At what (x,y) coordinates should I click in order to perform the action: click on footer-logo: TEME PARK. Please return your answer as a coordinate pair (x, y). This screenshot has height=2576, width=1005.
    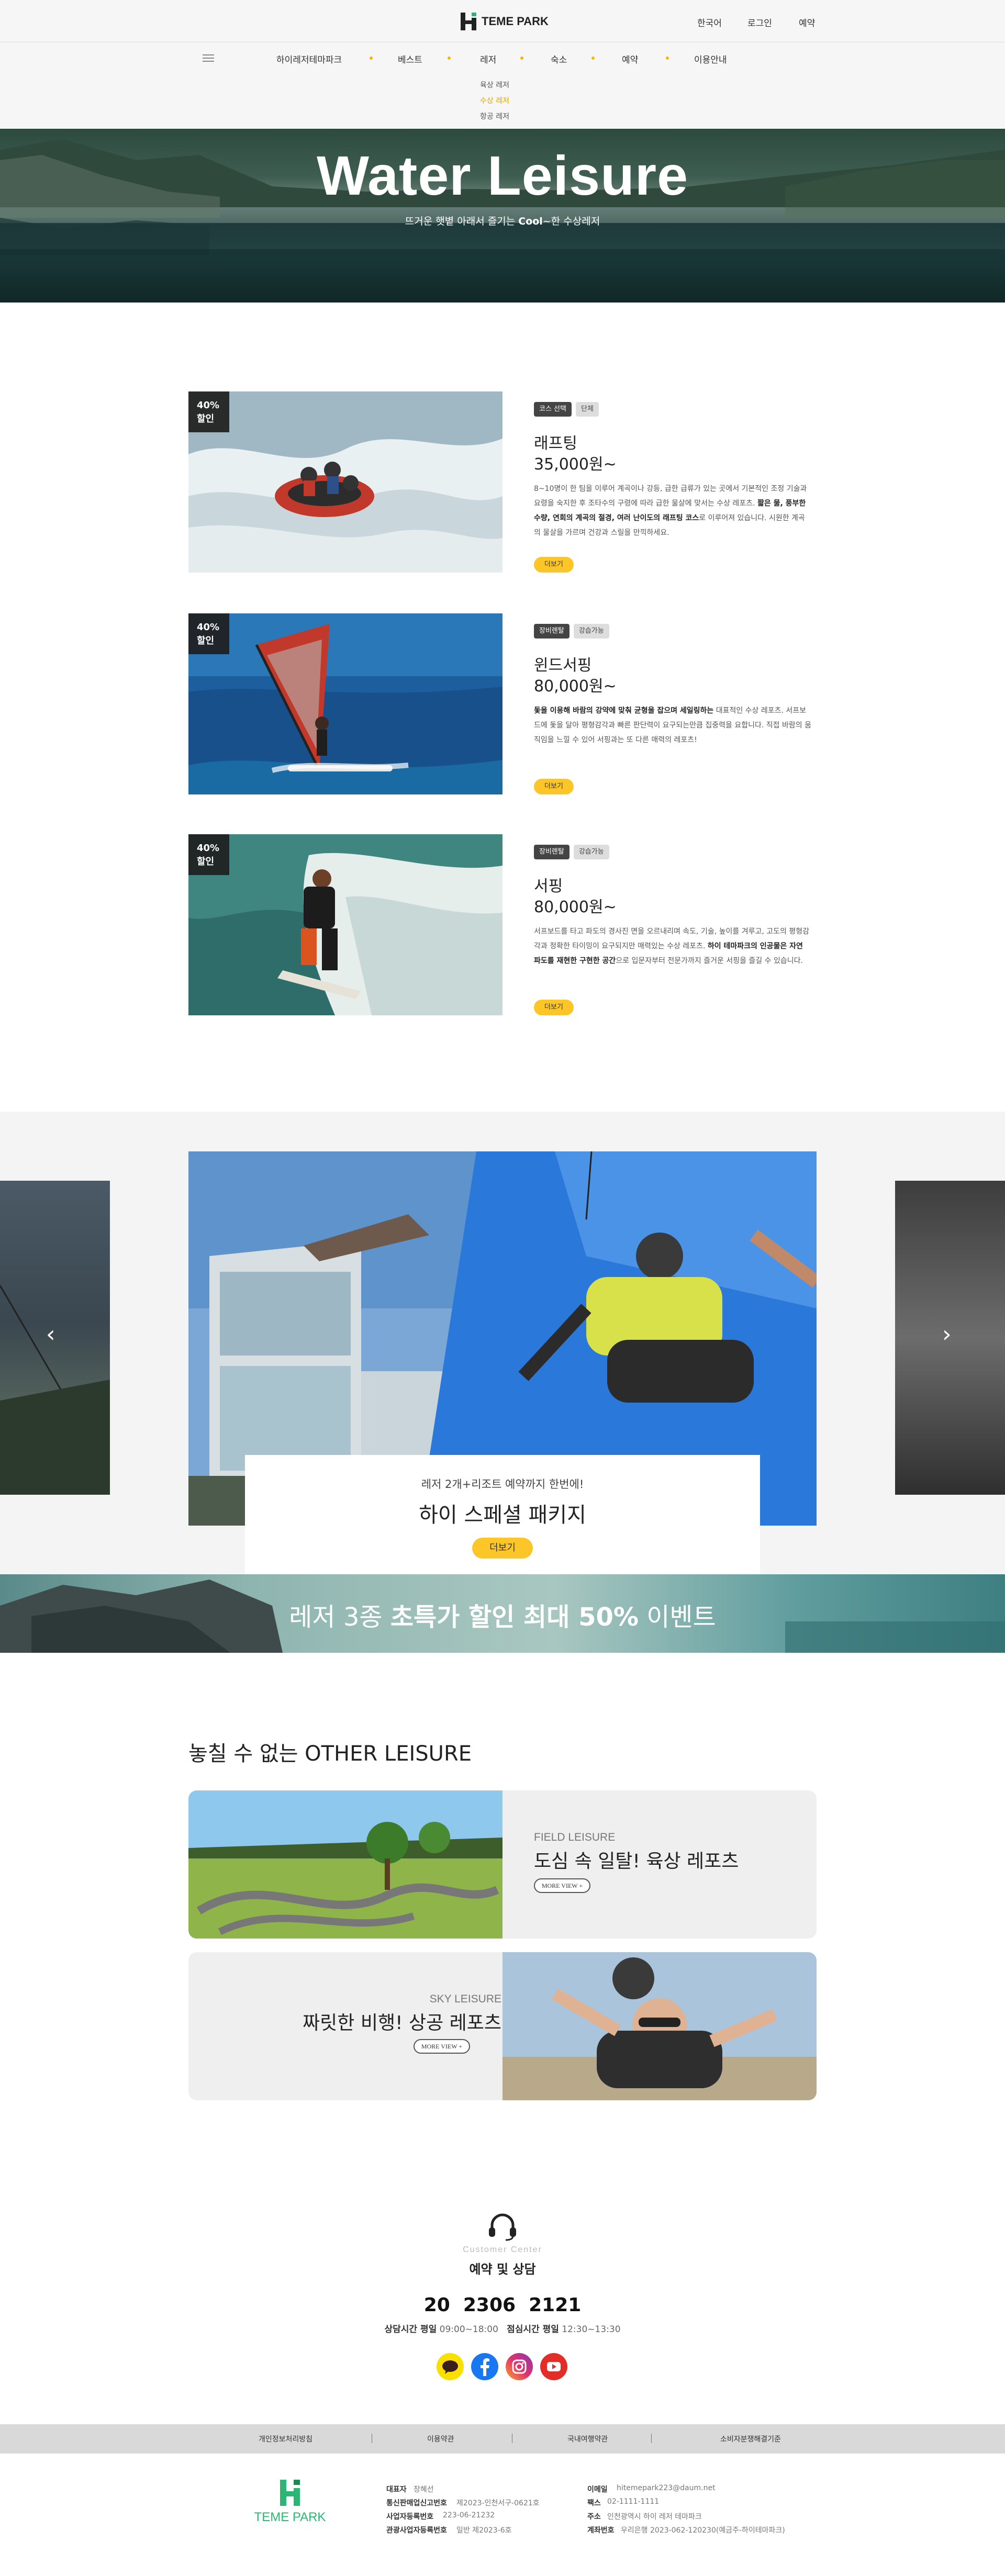
    Looking at the image, I should click on (290, 2502).